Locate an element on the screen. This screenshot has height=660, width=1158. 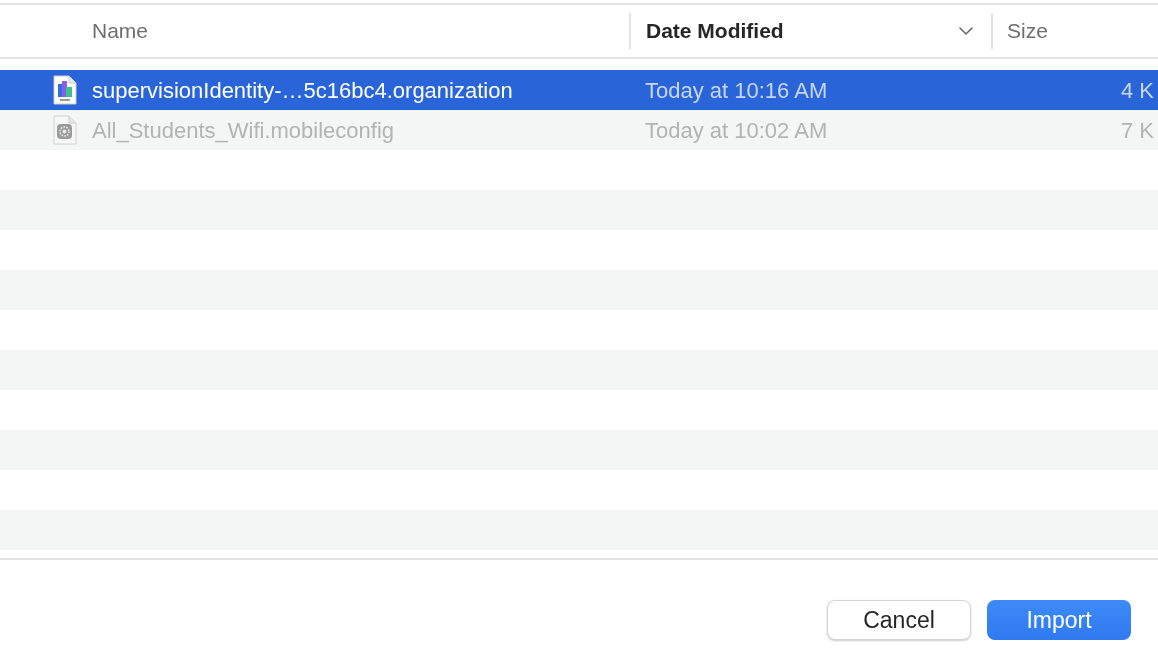
cancel-button: Cancel is located at coordinates (899, 620).